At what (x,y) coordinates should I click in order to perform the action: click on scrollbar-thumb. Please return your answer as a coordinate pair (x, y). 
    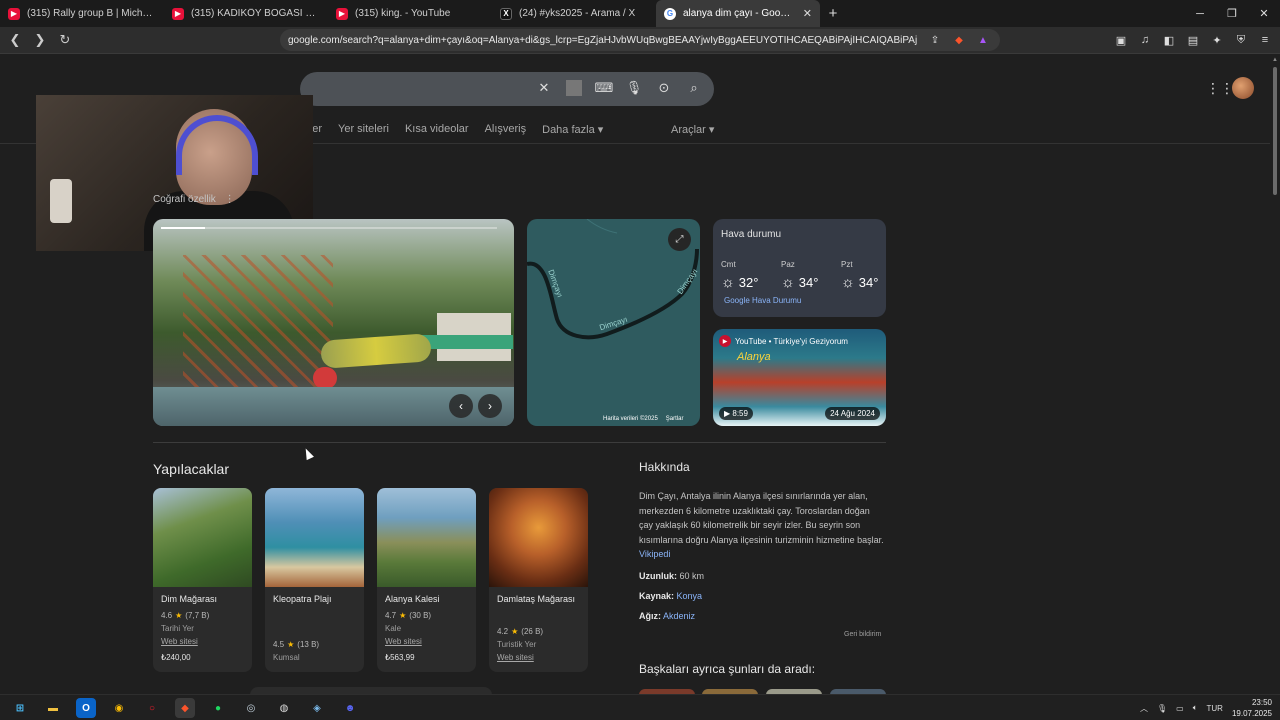
    Looking at the image, I should click on (1275, 131).